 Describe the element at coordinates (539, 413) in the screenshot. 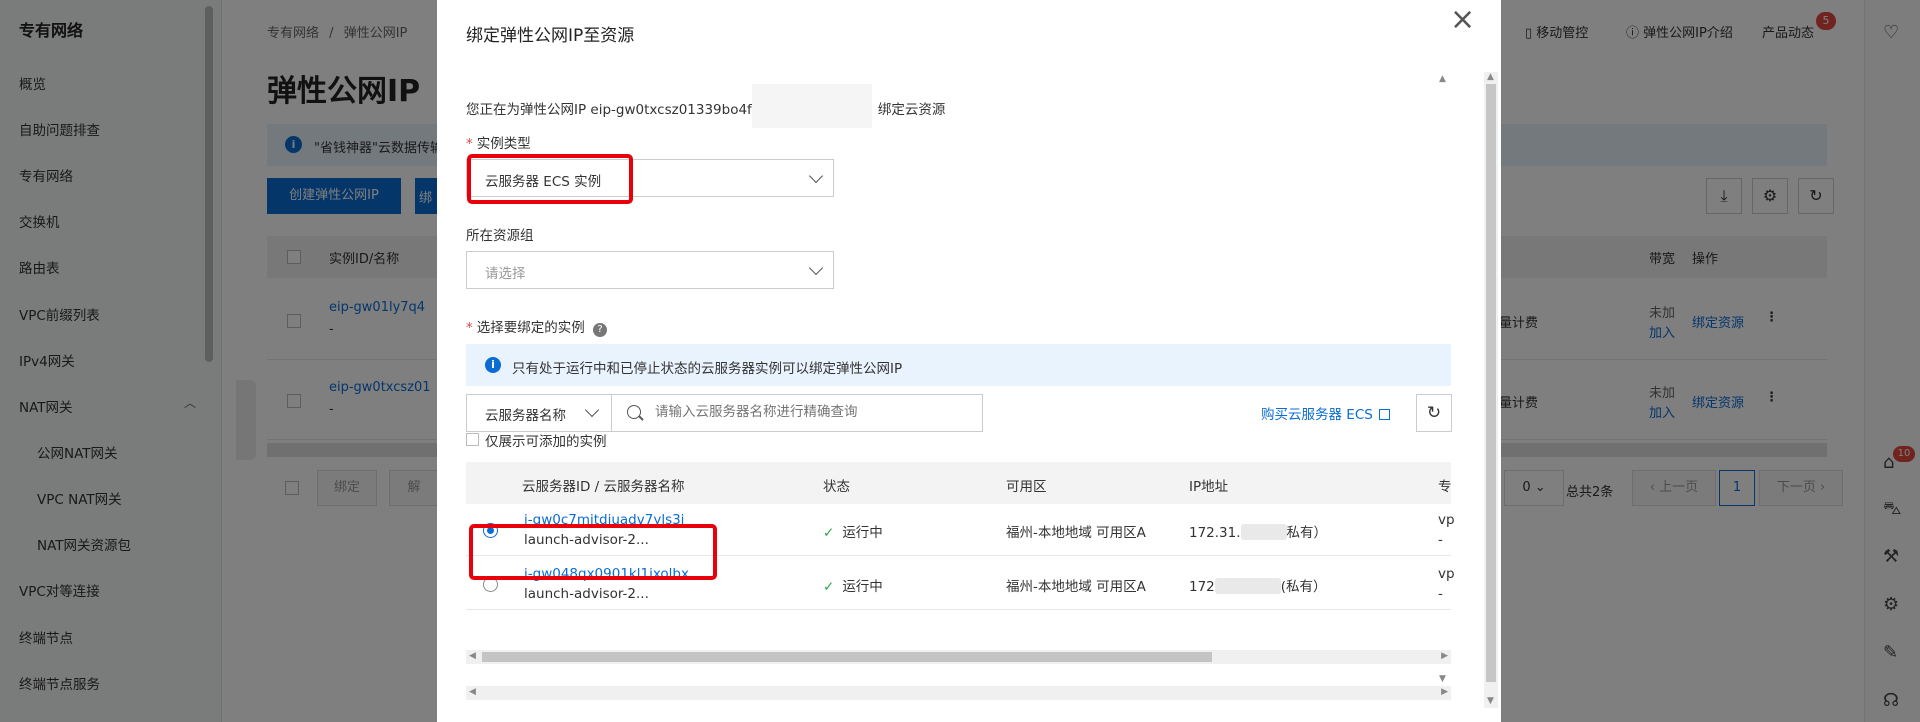

I see `search-type-select: 云服务器名称` at that location.